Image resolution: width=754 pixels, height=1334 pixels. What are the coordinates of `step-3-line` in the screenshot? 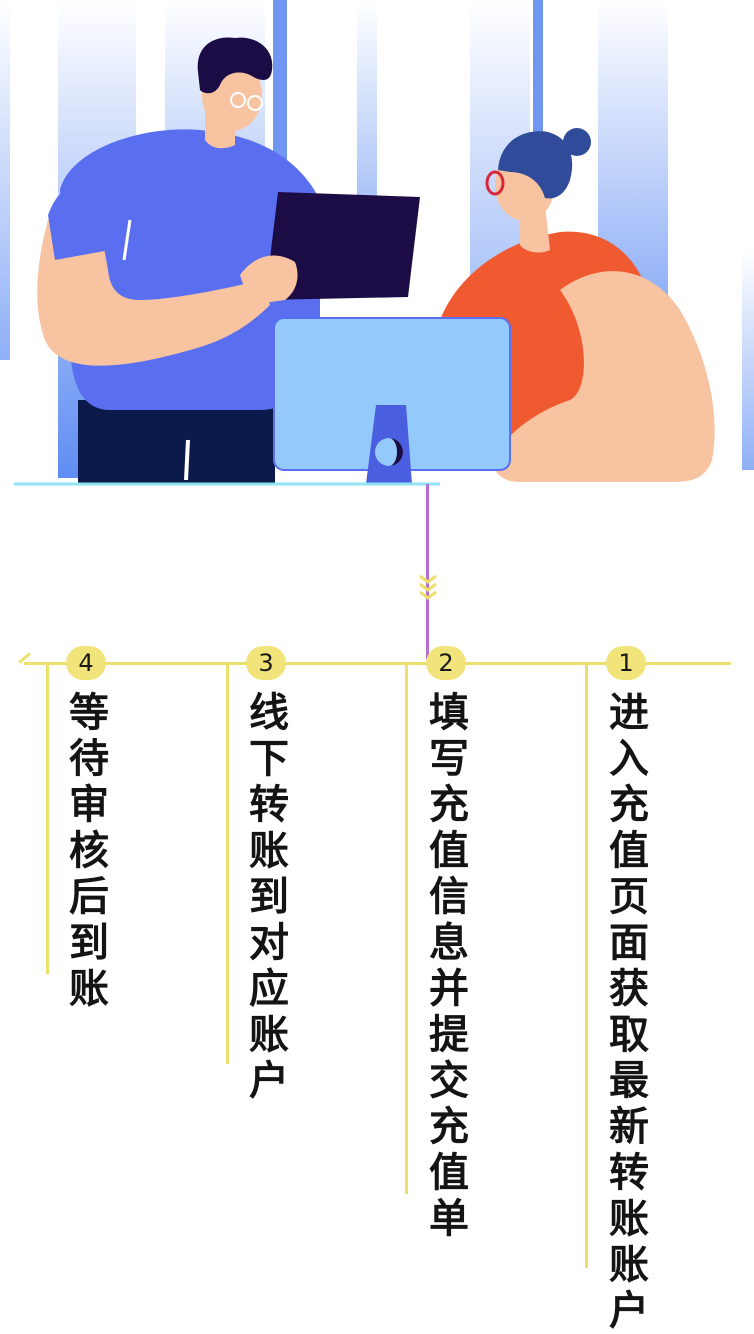 It's located at (227, 864).